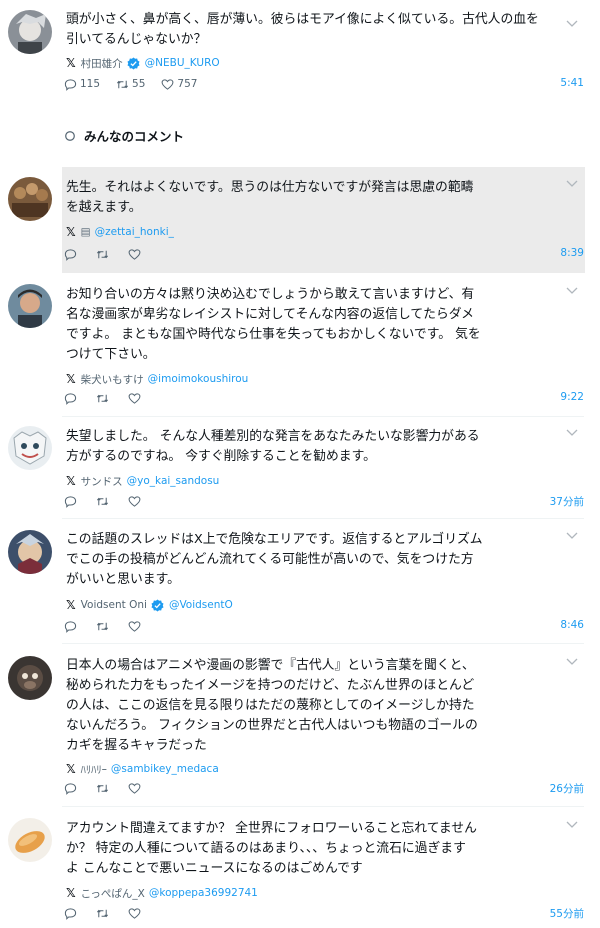 Image resolution: width=600 pixels, height=928 pixels. Describe the element at coordinates (162, 893) in the screenshot. I see `comment-author: 𝕏 こっぺぱん_X @koppepa36992741` at that location.